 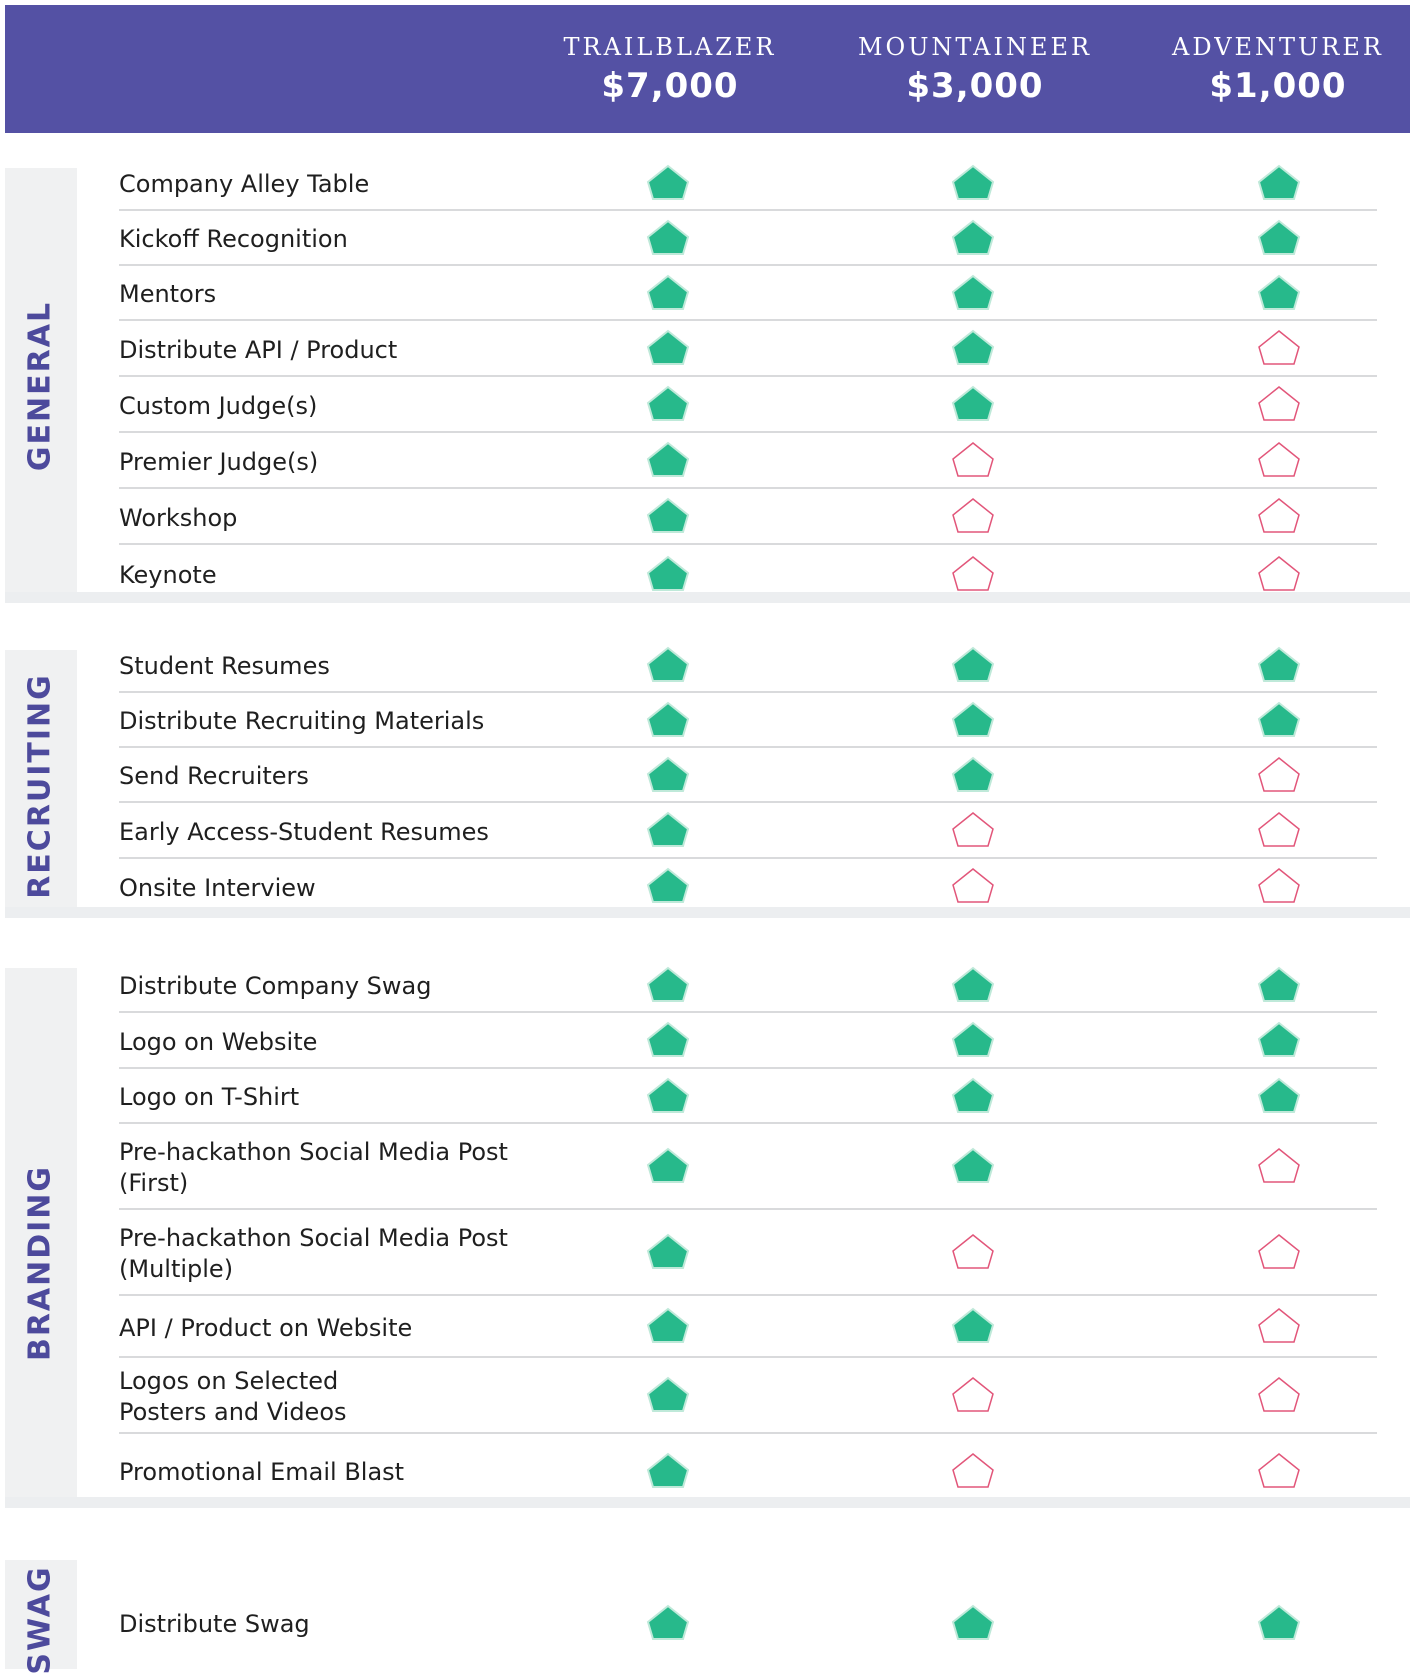 I want to click on feature-label: Premier Judge(s), so click(x=219, y=461).